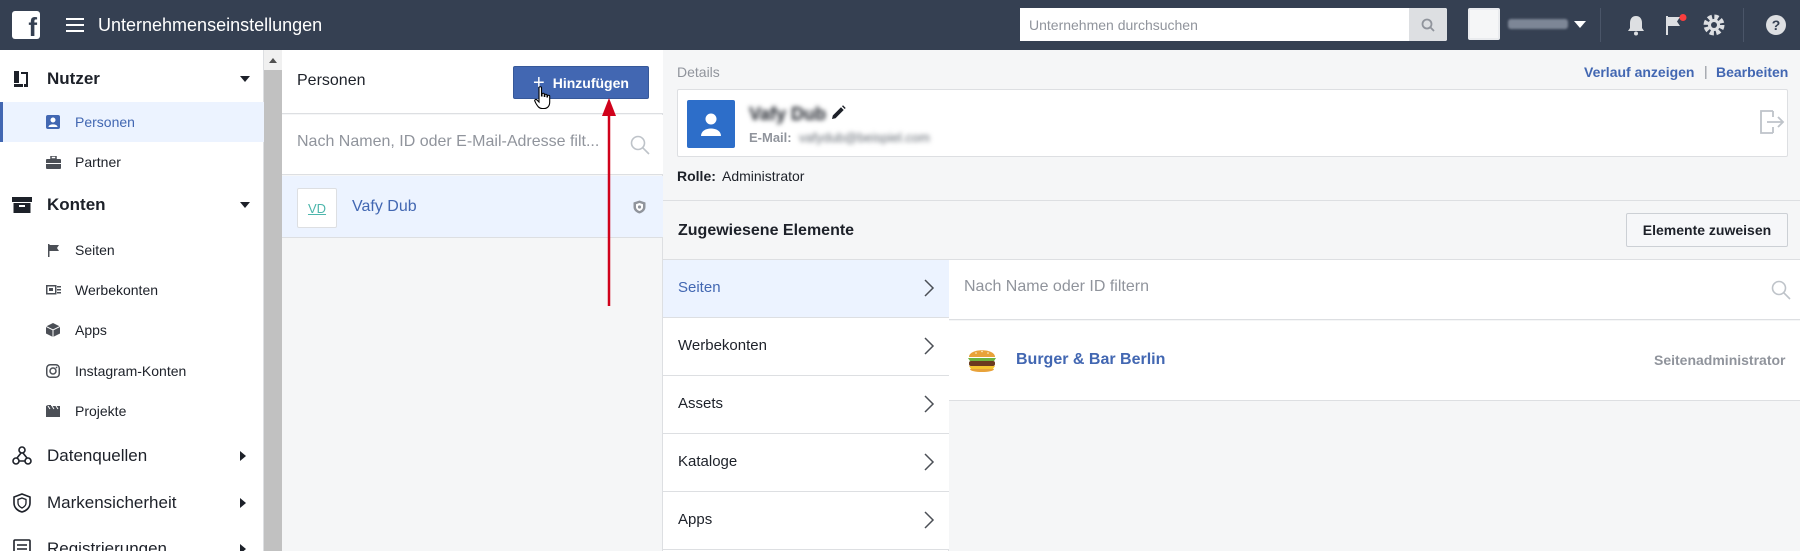 The width and height of the screenshot is (1800, 551). I want to click on scrollbar-up-button, so click(273, 60).